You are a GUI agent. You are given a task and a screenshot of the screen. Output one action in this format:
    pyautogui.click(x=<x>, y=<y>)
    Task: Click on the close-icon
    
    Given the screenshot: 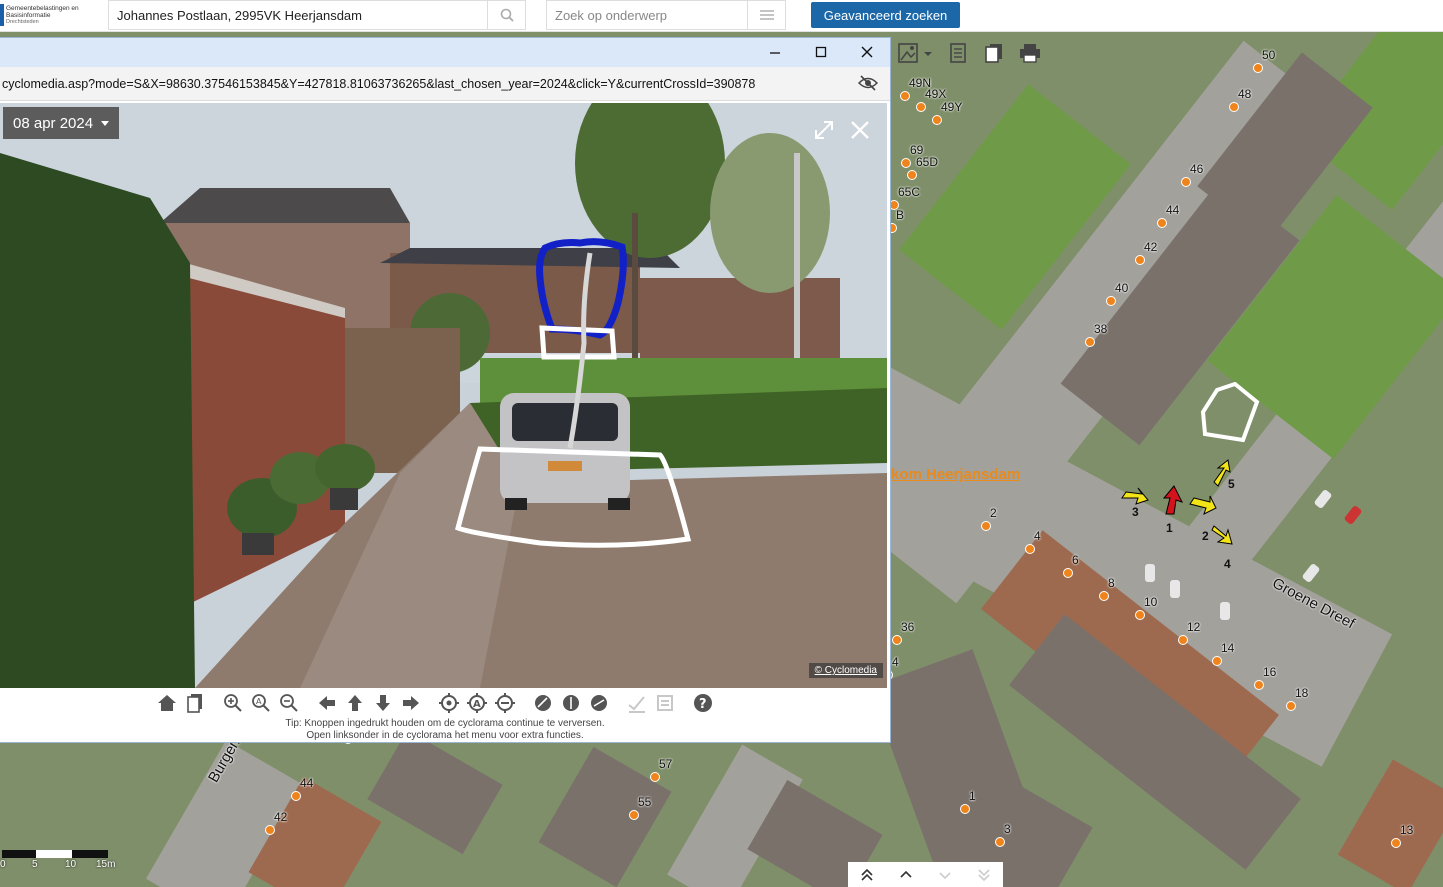 What is the action you would take?
    pyautogui.click(x=867, y=52)
    